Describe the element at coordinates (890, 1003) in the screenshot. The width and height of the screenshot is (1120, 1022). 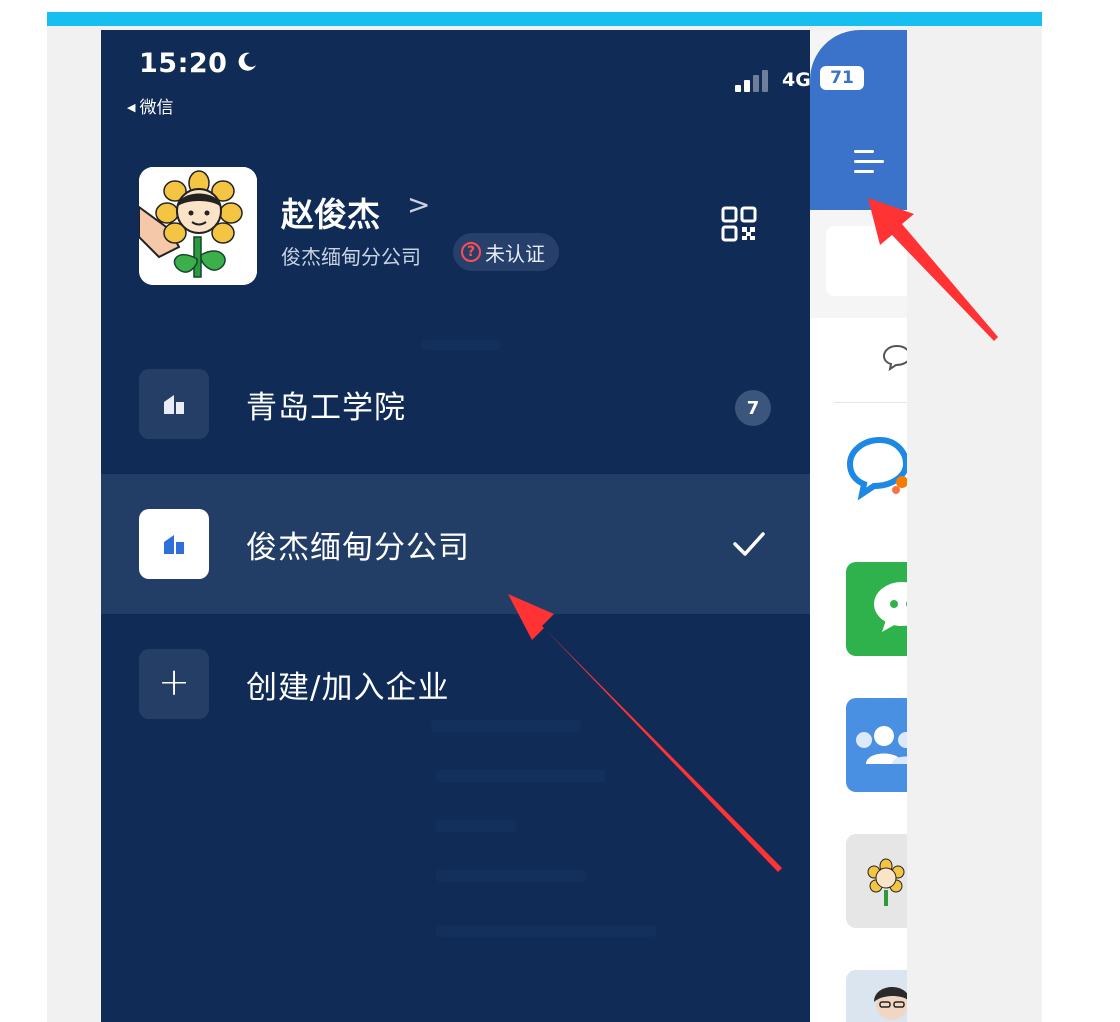
I see `person-photo` at that location.